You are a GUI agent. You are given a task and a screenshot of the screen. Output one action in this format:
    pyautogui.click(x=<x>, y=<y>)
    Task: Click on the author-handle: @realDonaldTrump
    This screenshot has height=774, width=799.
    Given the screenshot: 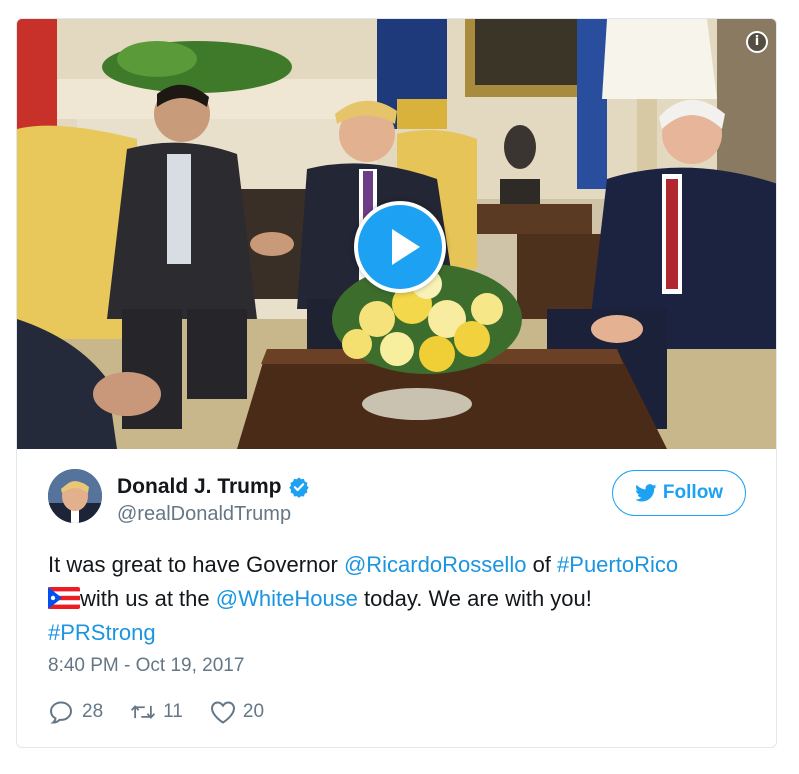 What is the action you would take?
    pyautogui.click(x=204, y=514)
    